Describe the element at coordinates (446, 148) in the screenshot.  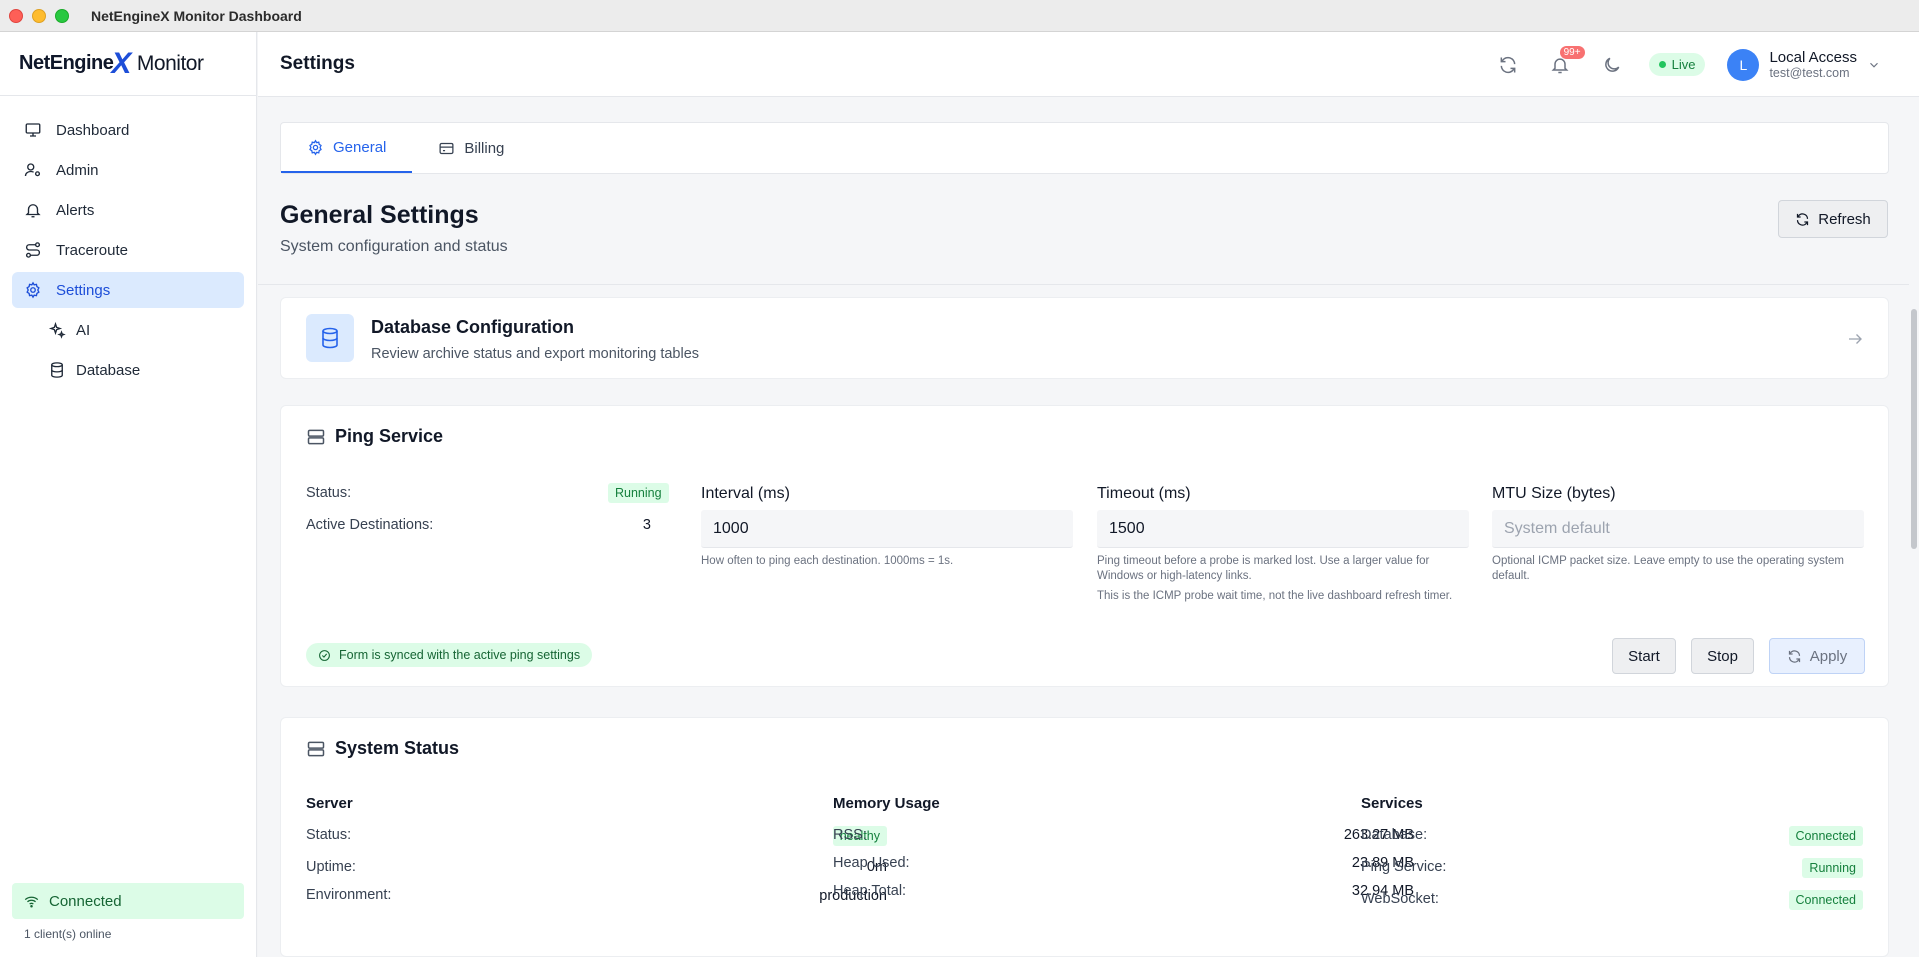
I see `card-icon` at that location.